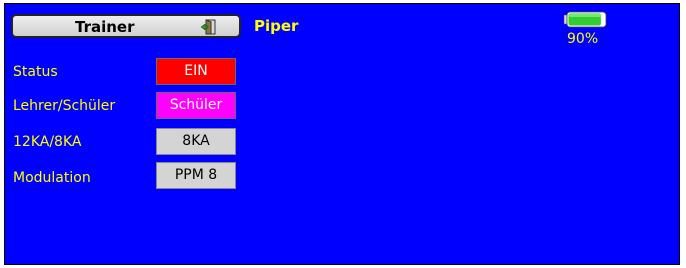 The height and width of the screenshot is (268, 686). What do you see at coordinates (196, 141) in the screenshot?
I see `channel-mode-value-button: 8KA` at bounding box center [196, 141].